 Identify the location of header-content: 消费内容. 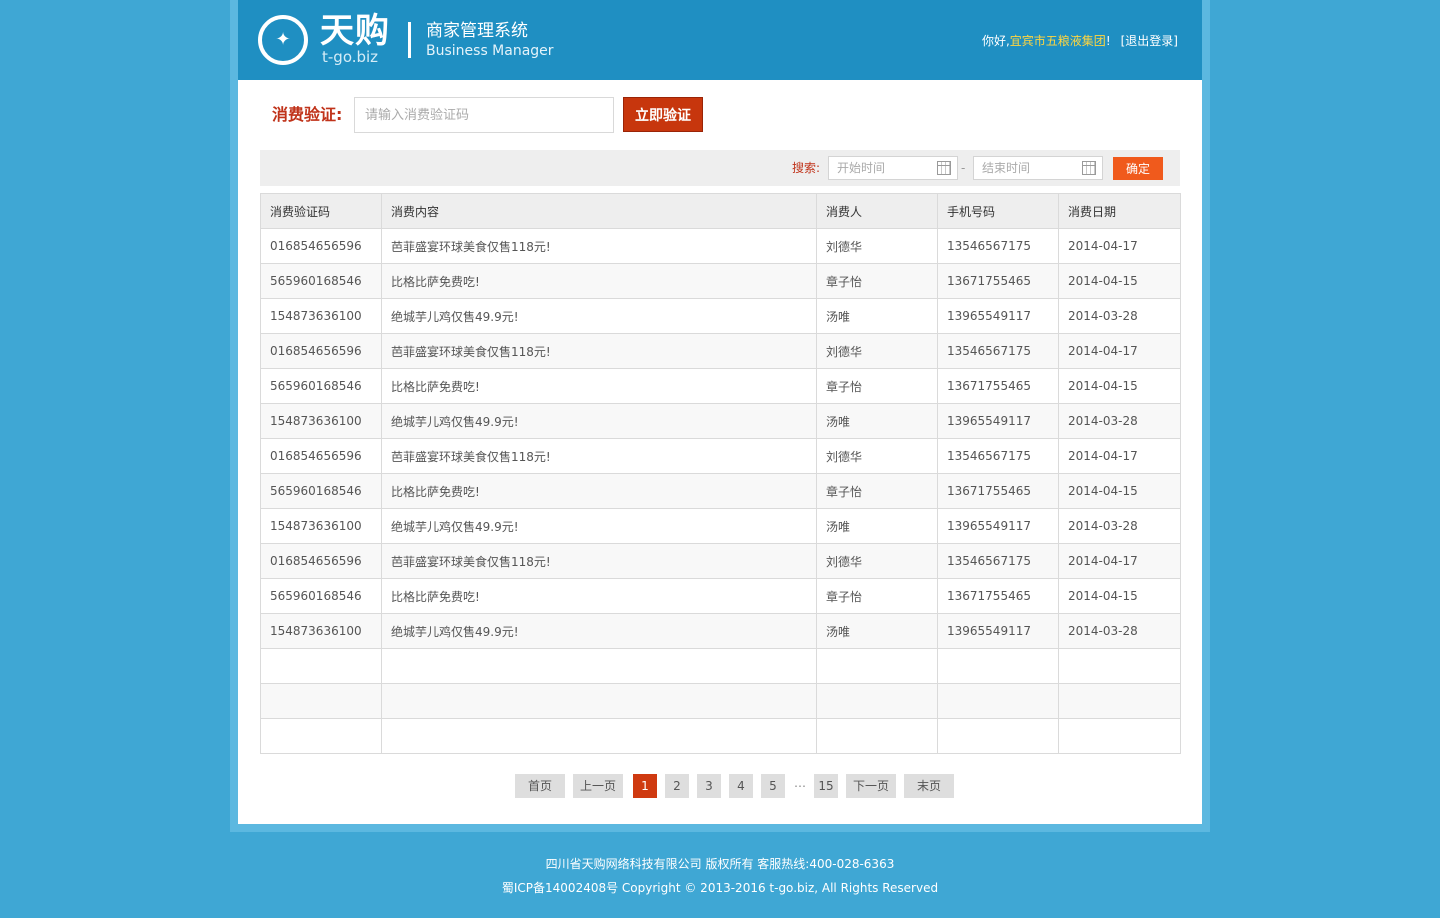
(599, 211).